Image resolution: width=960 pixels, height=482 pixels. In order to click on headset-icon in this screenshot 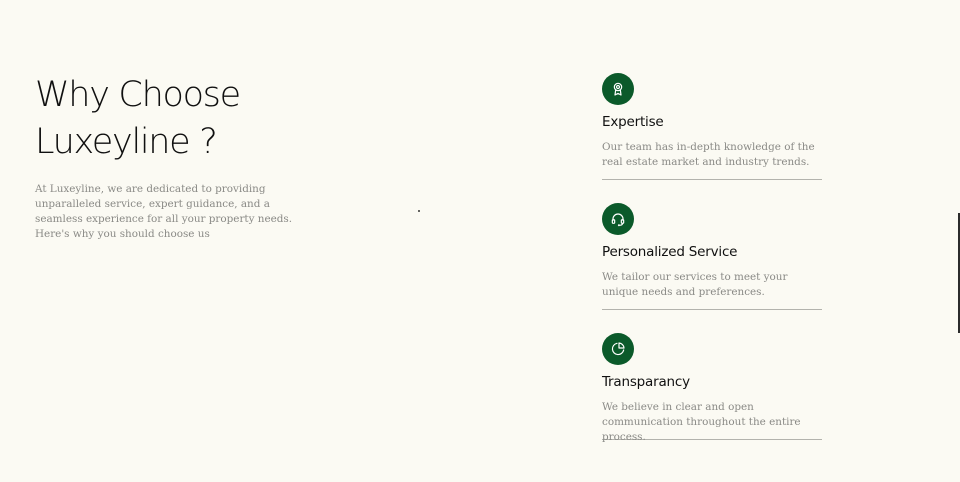, I will do `click(618, 219)`.